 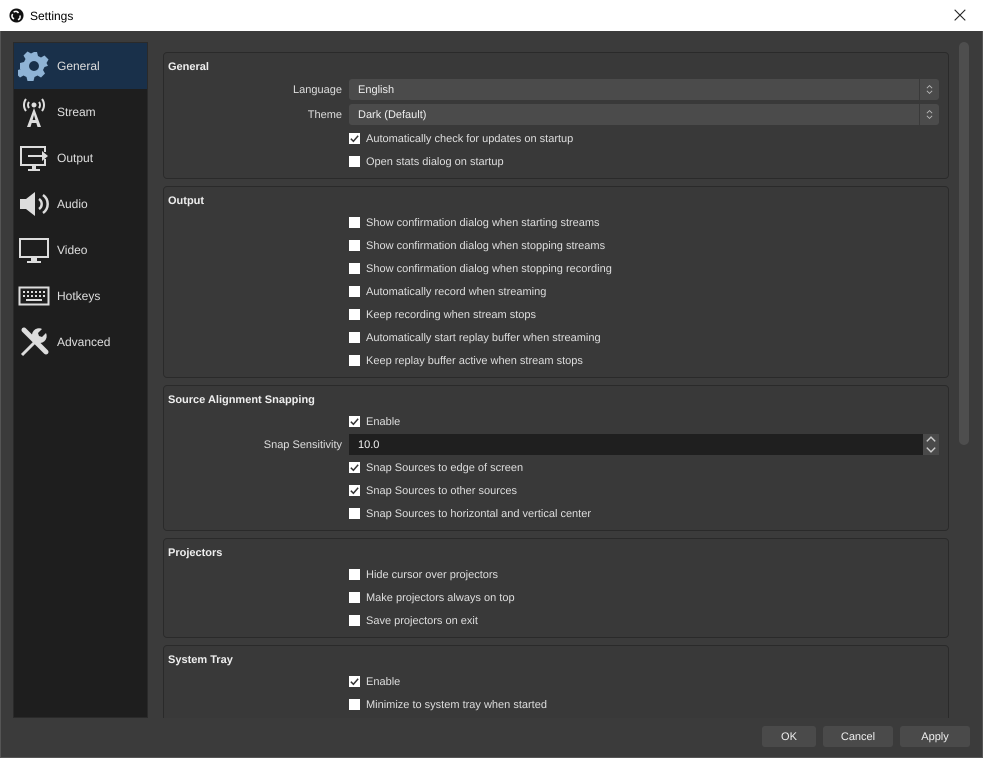 I want to click on field-label: Theme, so click(x=325, y=114).